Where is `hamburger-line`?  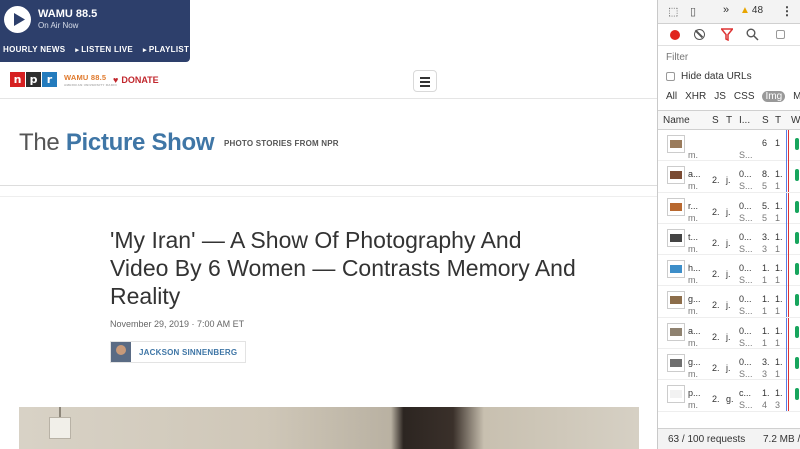 hamburger-line is located at coordinates (425, 82).